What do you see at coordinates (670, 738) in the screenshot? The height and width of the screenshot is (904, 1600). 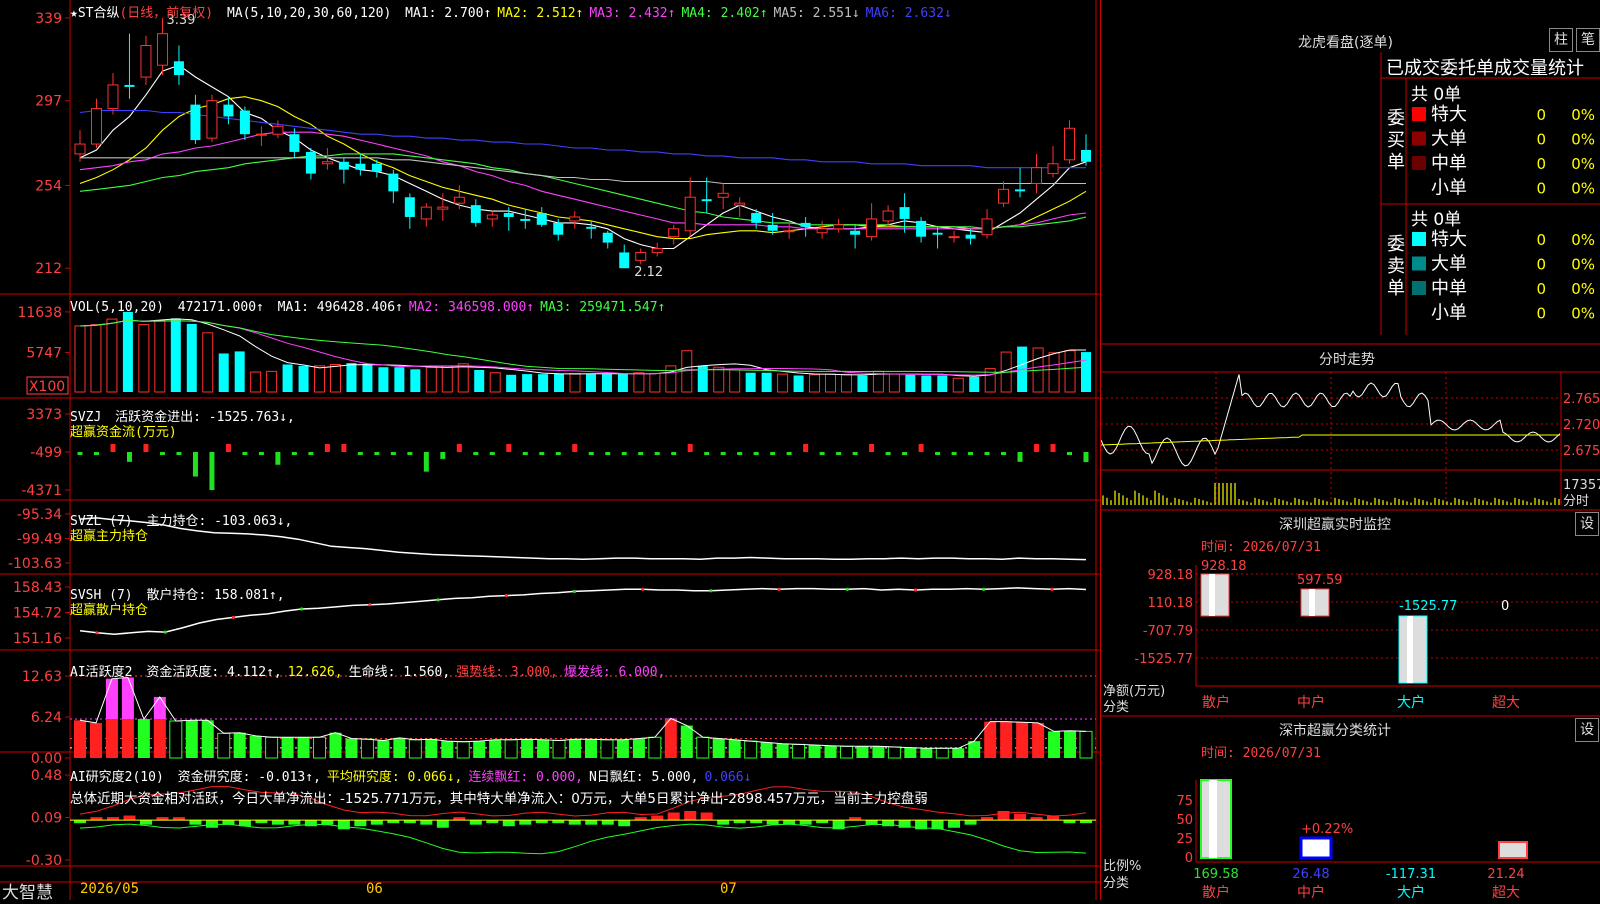 I see `ai1-bar-base` at bounding box center [670, 738].